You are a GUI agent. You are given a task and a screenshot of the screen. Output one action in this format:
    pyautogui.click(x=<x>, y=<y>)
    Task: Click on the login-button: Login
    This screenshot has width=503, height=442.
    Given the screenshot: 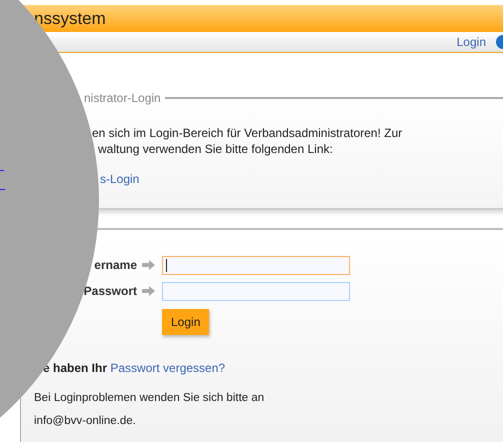 What is the action you would take?
    pyautogui.click(x=186, y=322)
    